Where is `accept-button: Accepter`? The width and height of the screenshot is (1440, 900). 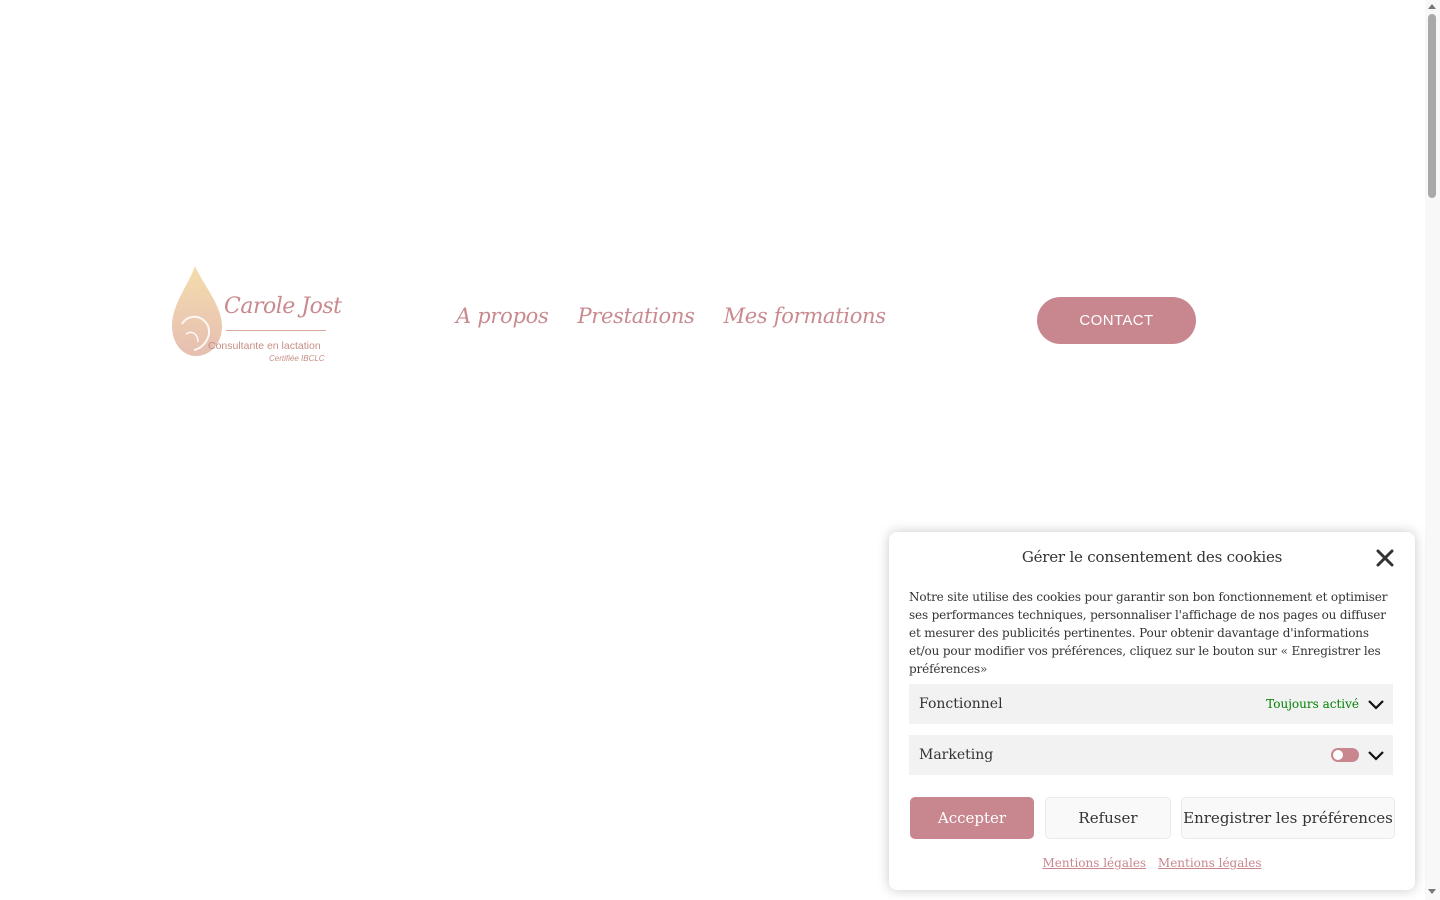
accept-button: Accepter is located at coordinates (972, 818).